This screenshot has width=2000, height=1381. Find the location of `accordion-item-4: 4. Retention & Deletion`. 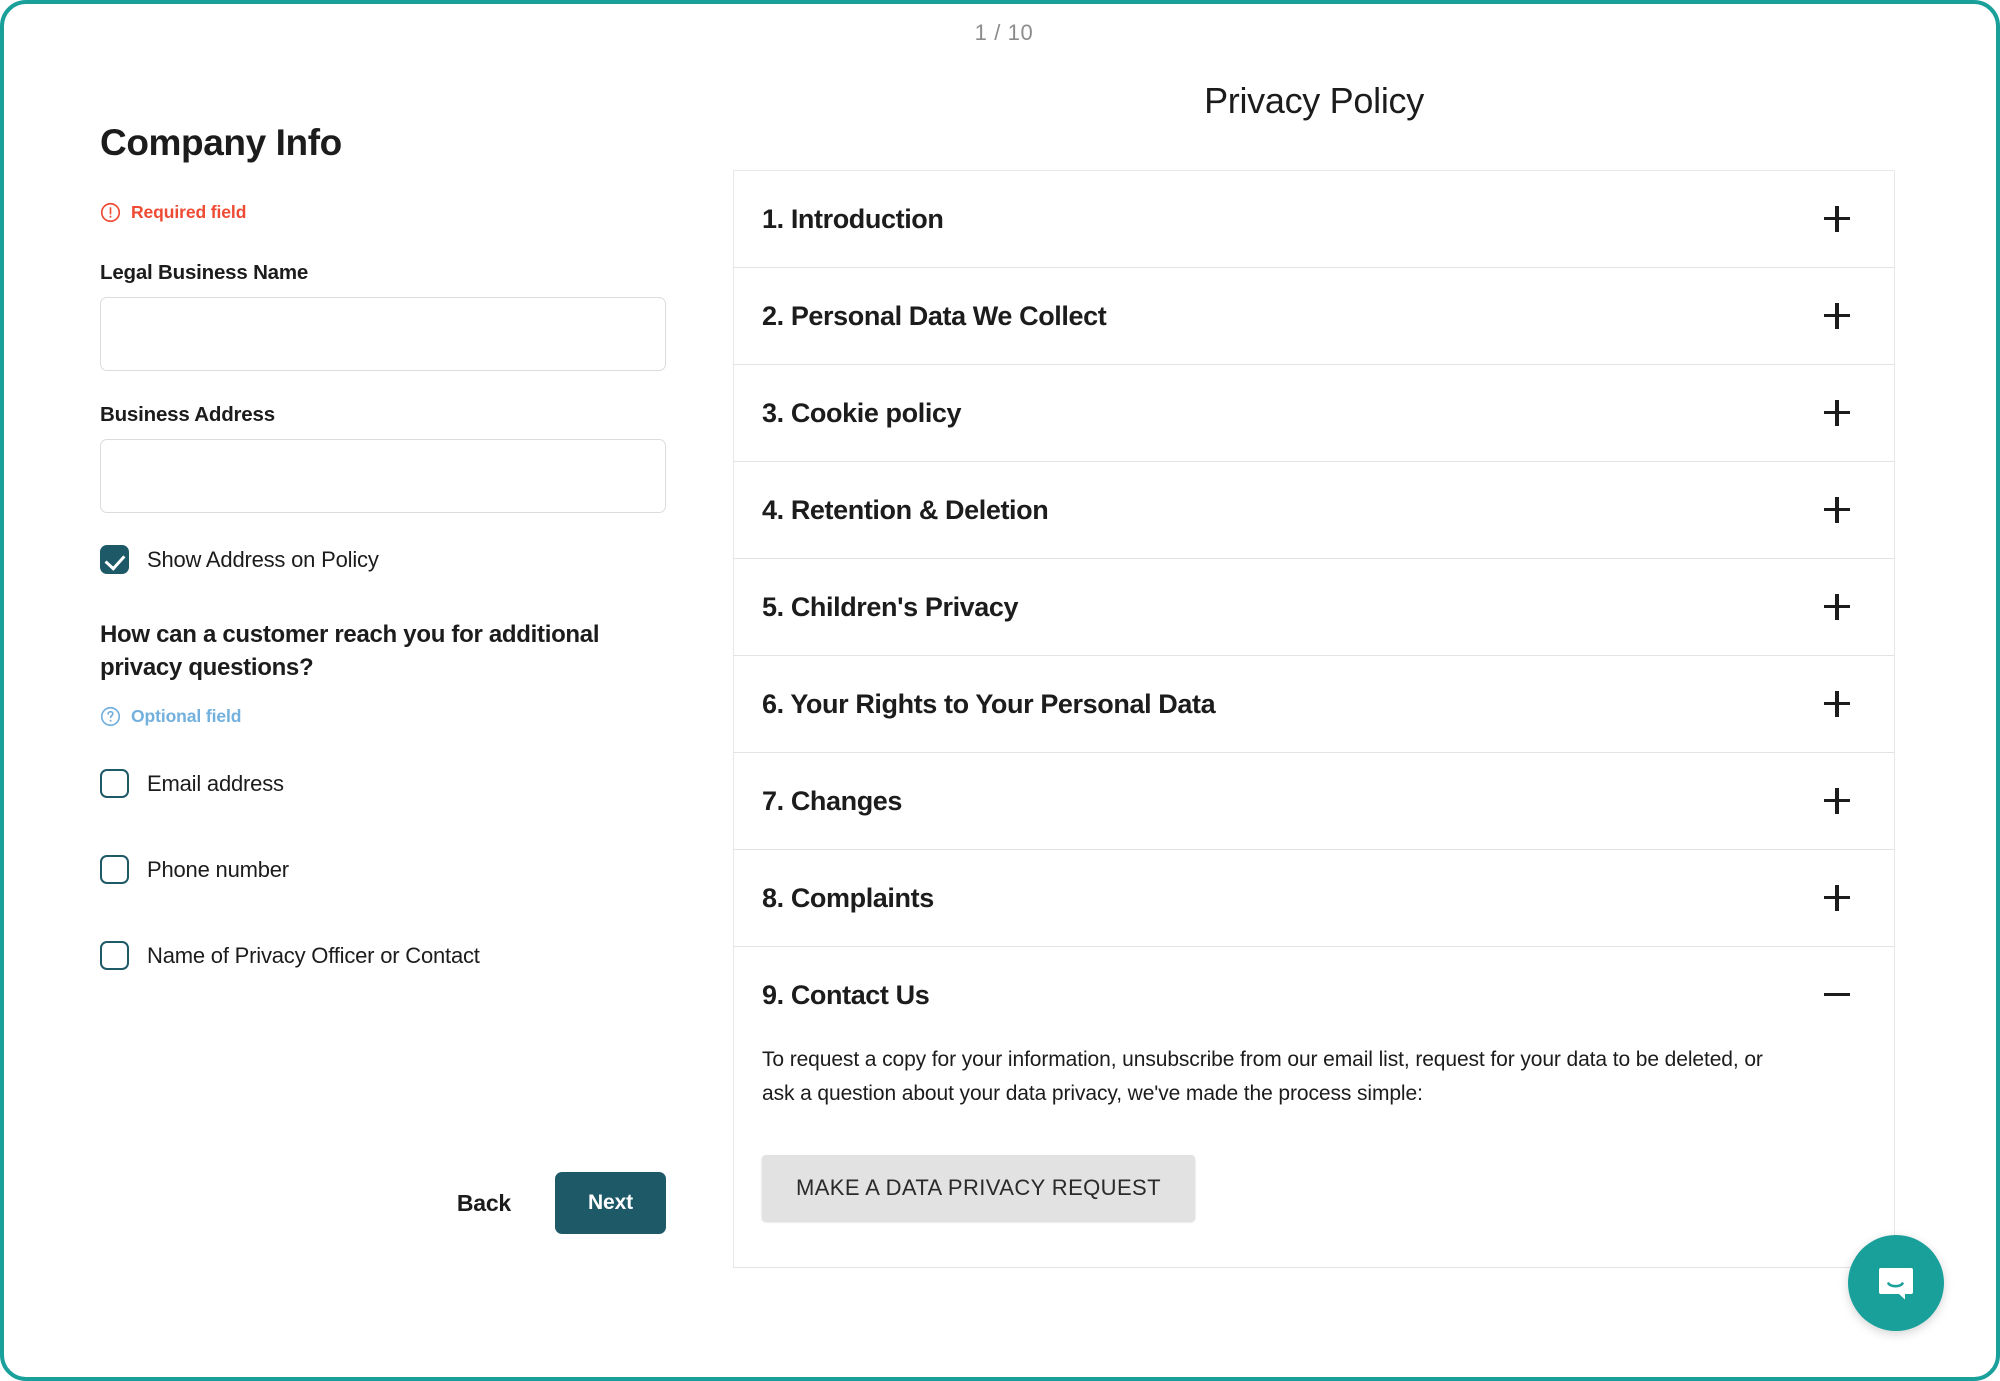

accordion-item-4: 4. Retention & Deletion is located at coordinates (1314, 510).